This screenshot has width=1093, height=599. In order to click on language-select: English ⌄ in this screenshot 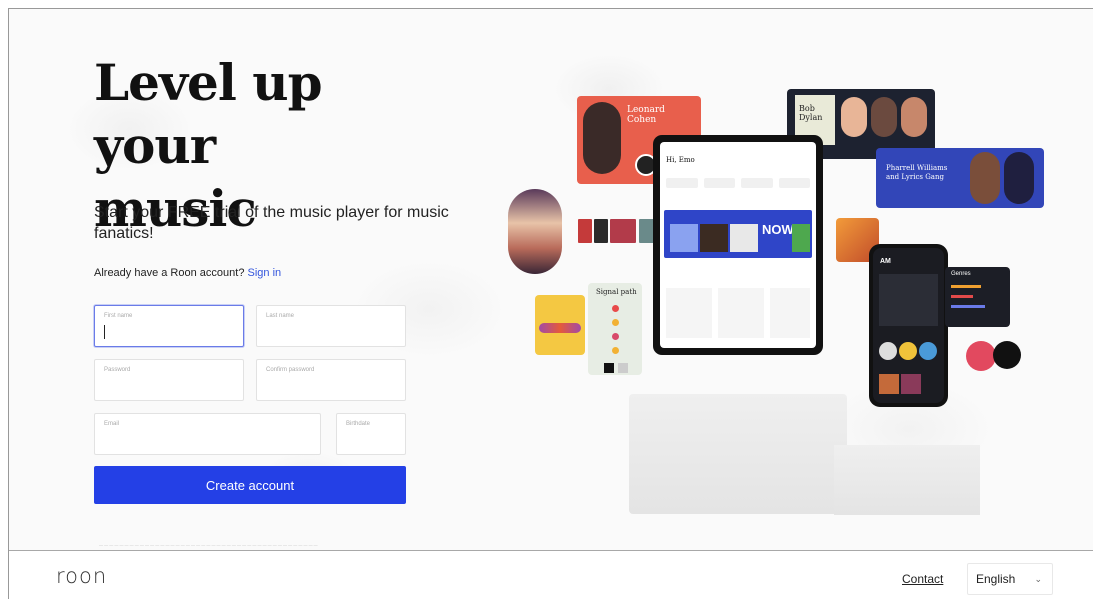, I will do `click(1010, 579)`.